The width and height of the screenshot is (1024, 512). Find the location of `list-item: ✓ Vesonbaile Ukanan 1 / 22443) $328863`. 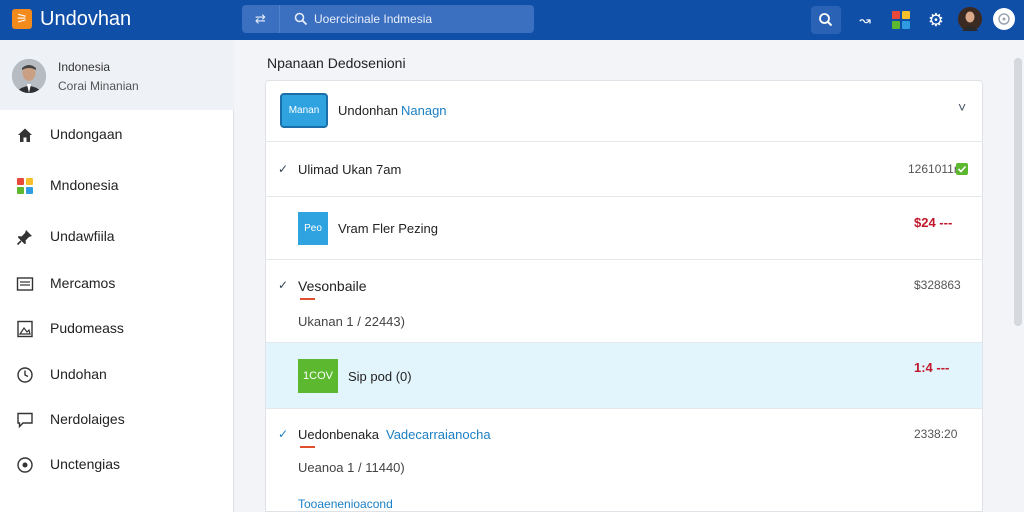

list-item: ✓ Vesonbaile Ukanan 1 / 22443) $328863 is located at coordinates (624, 301).